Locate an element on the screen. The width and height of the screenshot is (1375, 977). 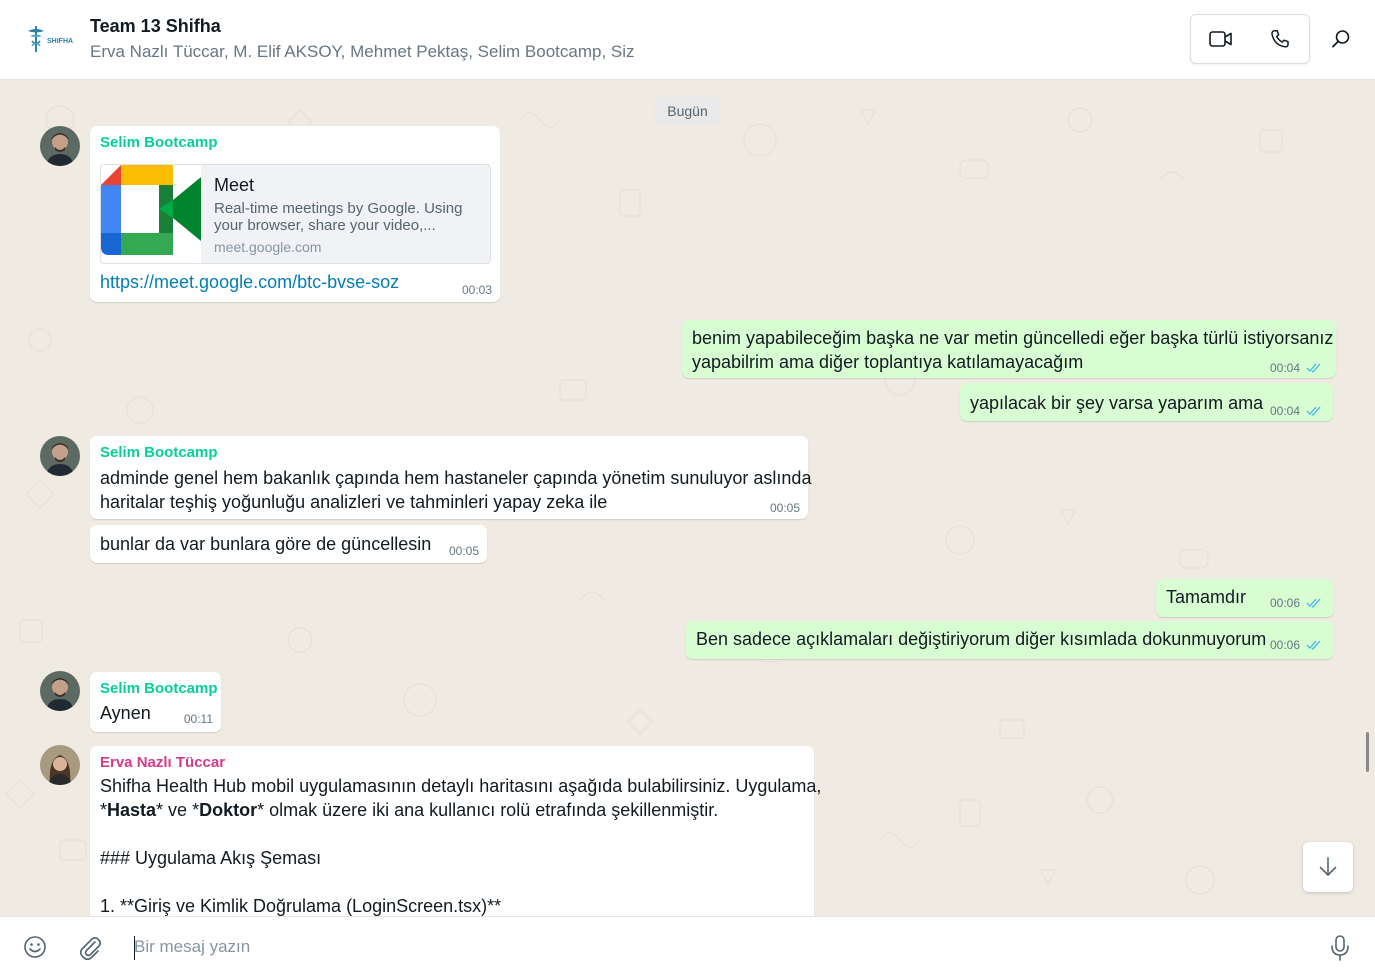
search-icon is located at coordinates (1341, 39).